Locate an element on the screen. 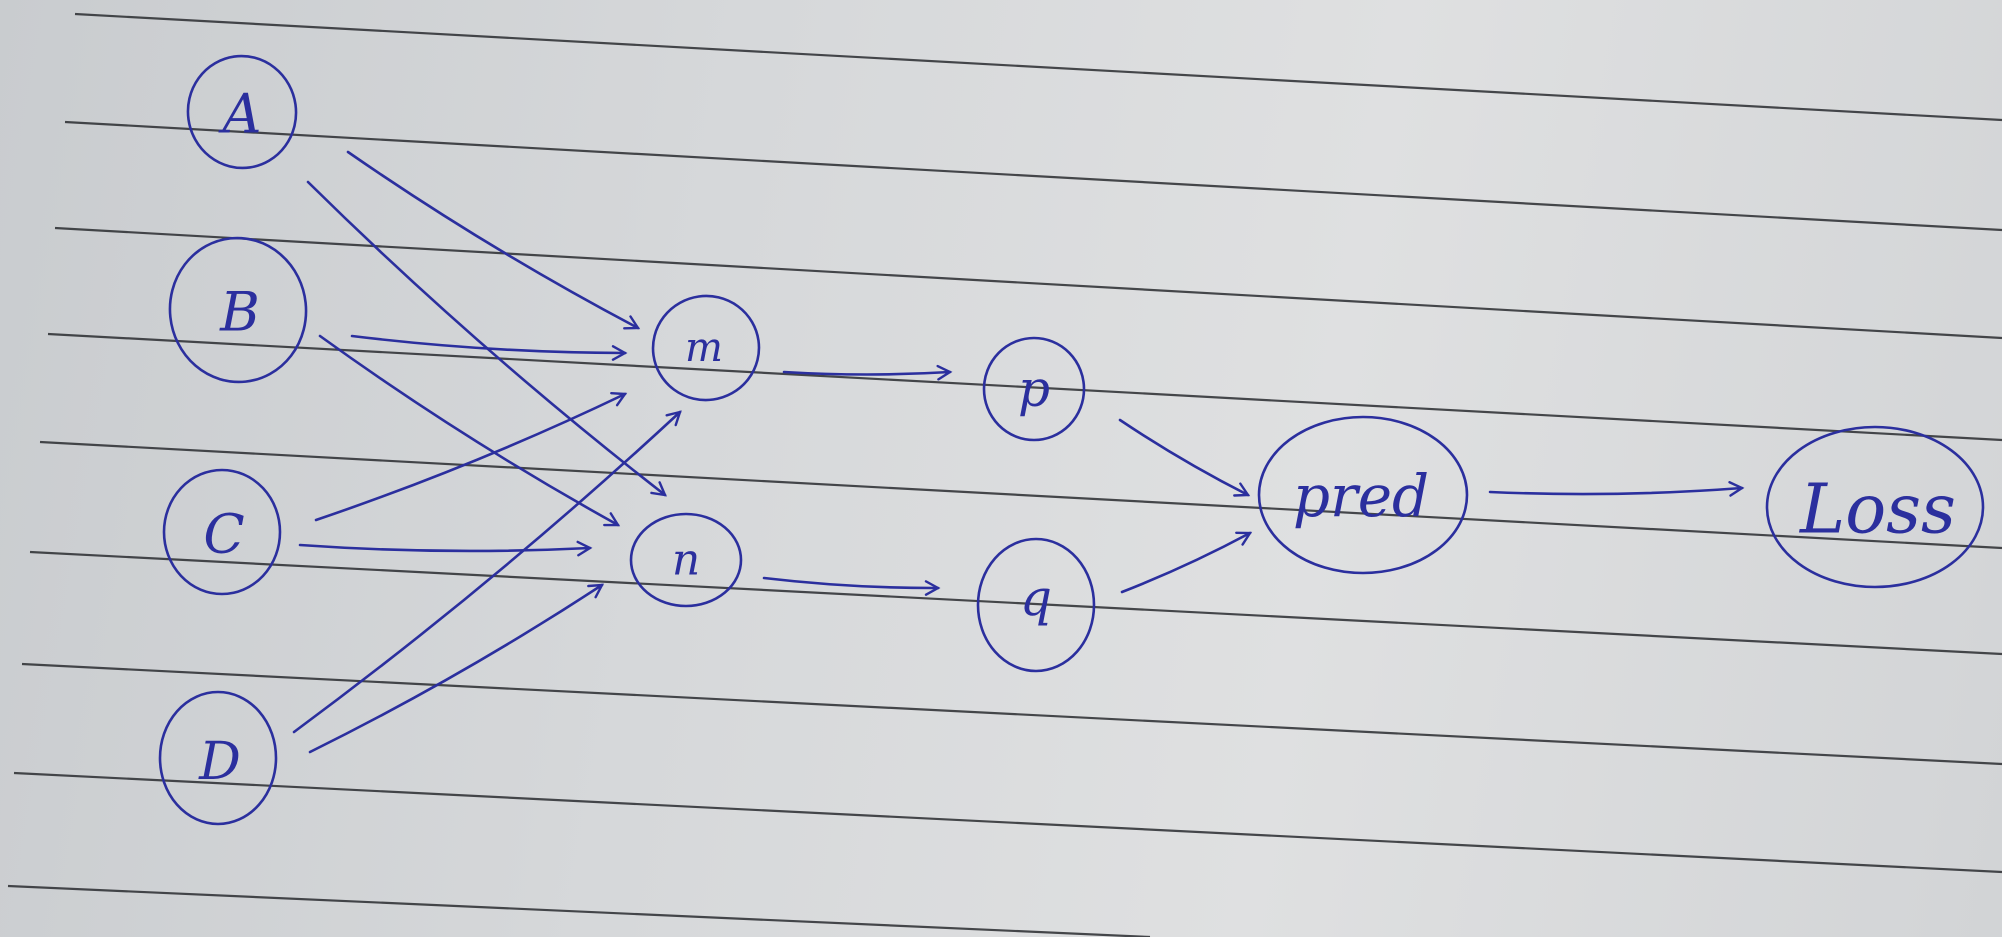  edge-C-to-n is located at coordinates (445, 548).